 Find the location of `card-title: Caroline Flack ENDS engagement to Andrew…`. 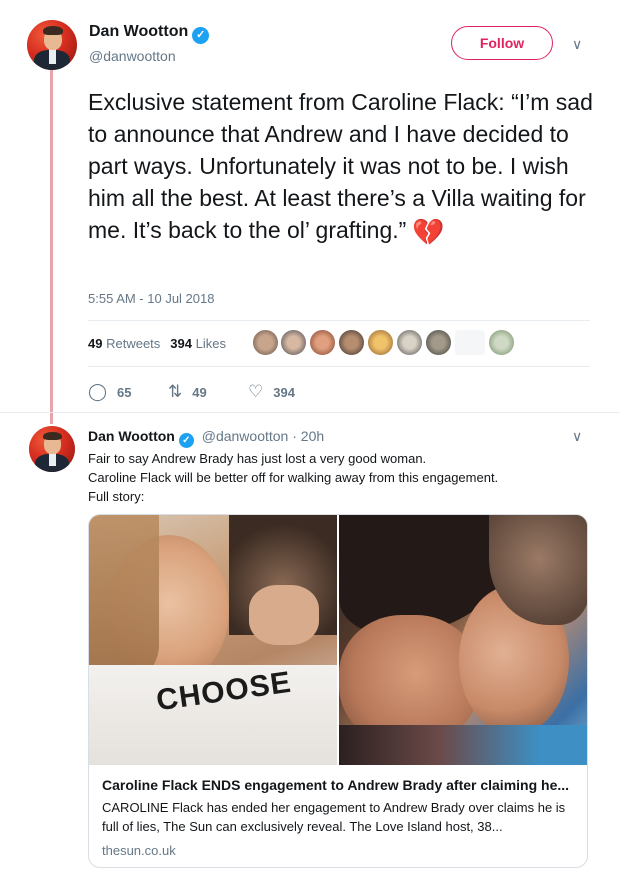

card-title: Caroline Flack ENDS engagement to Andrew… is located at coordinates (339, 785).